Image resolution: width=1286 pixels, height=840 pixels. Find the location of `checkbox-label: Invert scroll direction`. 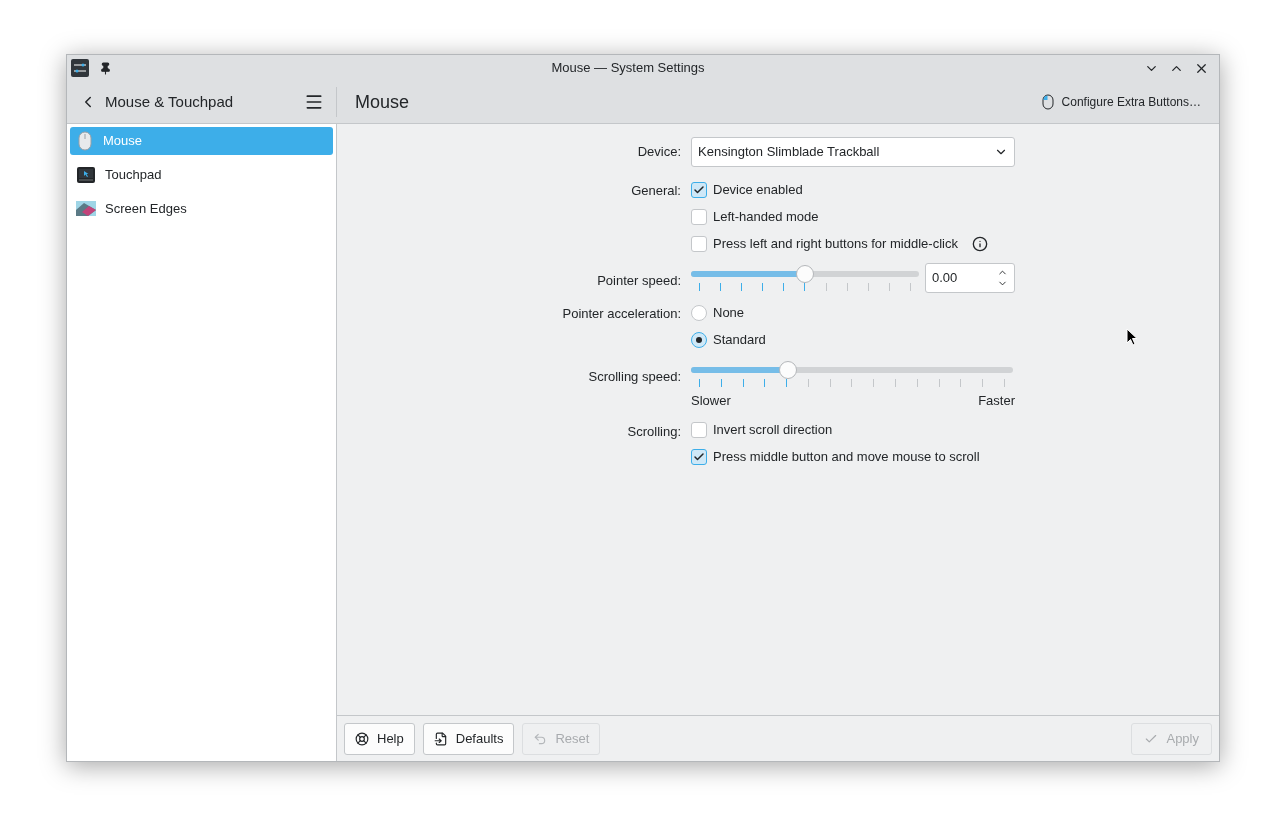

checkbox-label: Invert scroll direction is located at coordinates (773, 430).